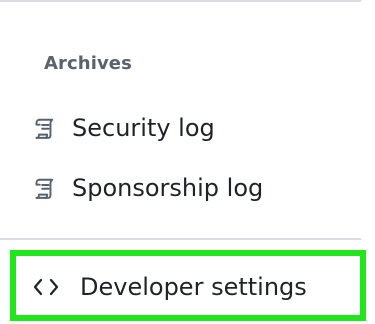 Image resolution: width=375 pixels, height=324 pixels. What do you see at coordinates (180, 239) in the screenshot?
I see `section-divider` at bounding box center [180, 239].